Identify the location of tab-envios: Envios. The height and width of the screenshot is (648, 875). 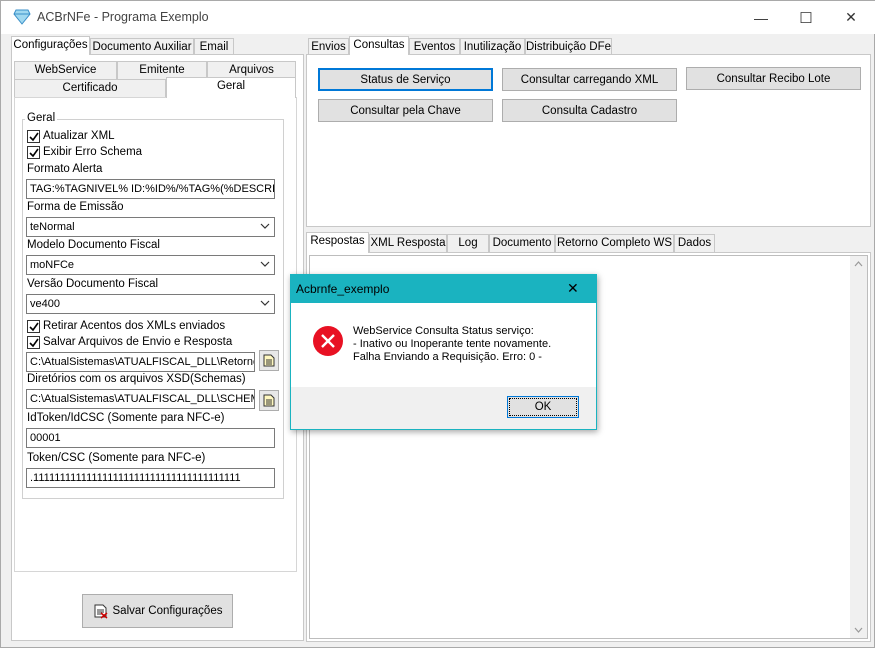
(328, 46).